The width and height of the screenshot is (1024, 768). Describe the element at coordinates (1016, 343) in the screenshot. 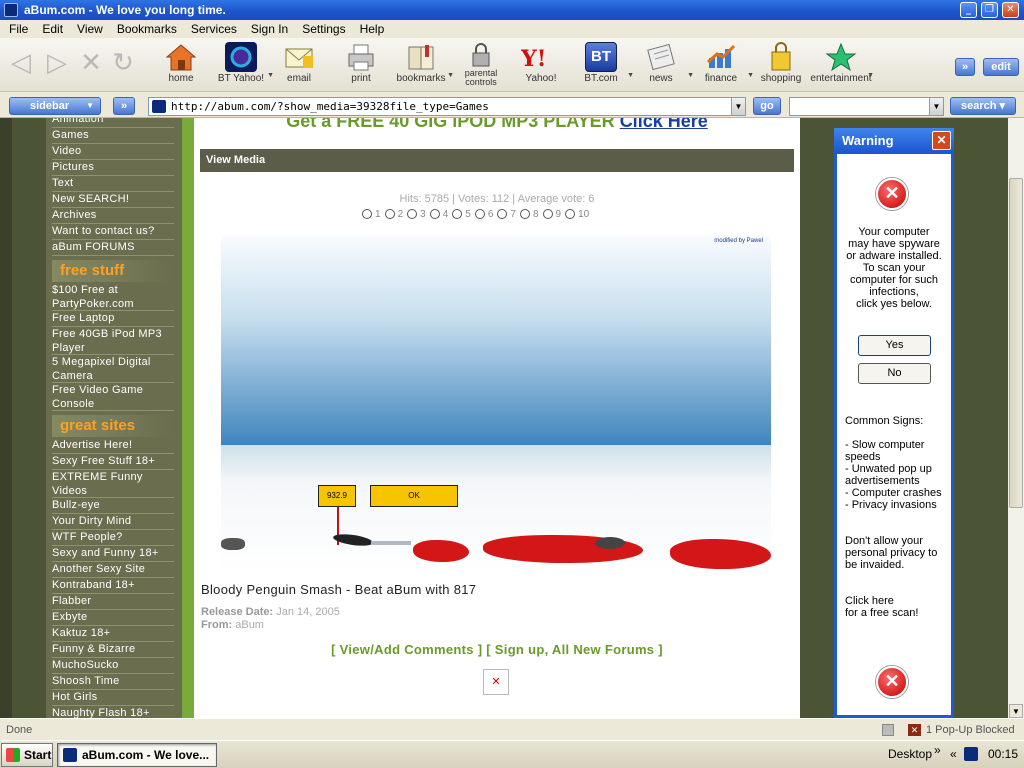

I see `scrollbar-thumb` at that location.